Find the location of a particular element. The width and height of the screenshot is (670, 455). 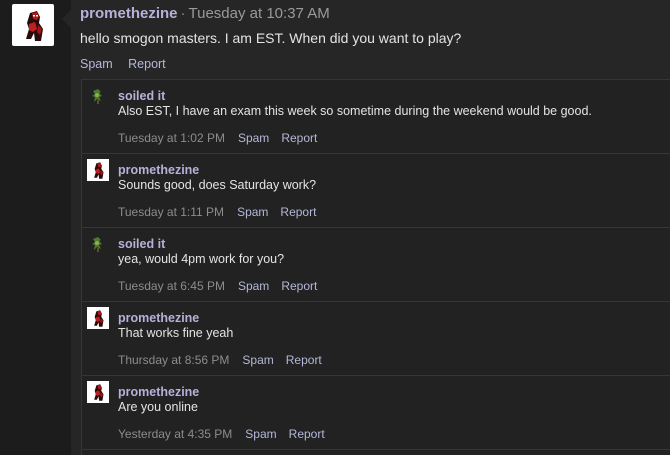

comment-meta: Tuesday at 6:45 PM Spam Report is located at coordinates (223, 286).